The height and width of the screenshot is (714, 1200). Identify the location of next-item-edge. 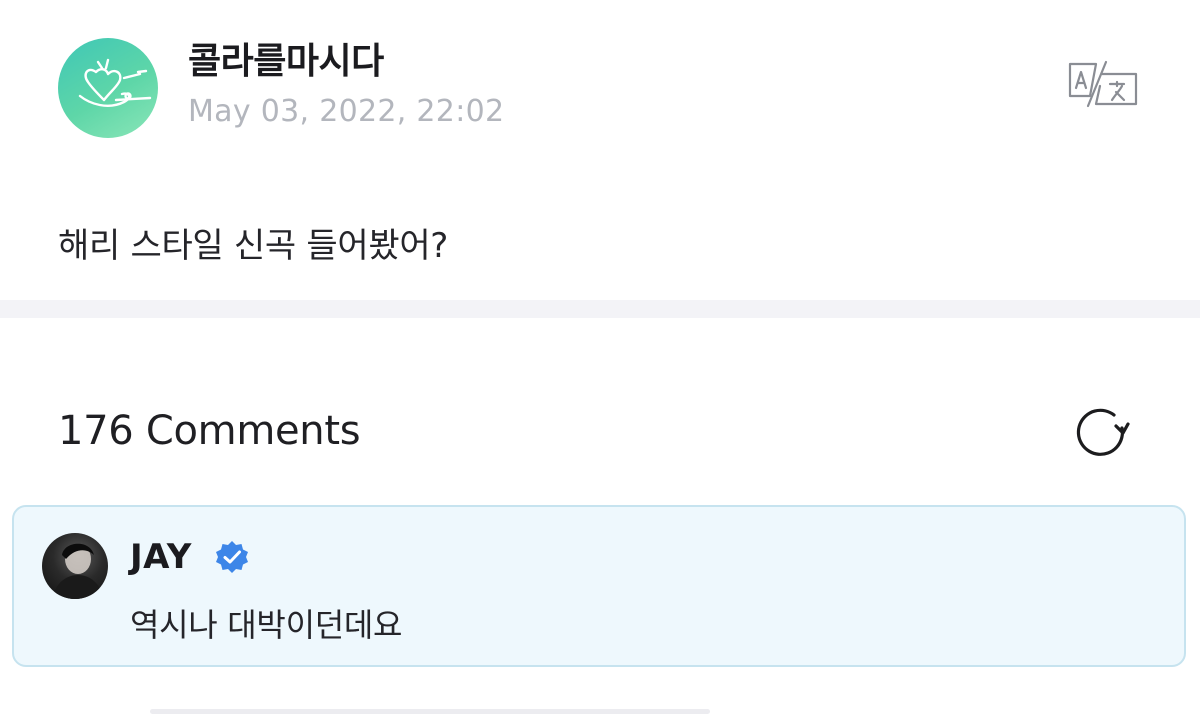
(430, 711).